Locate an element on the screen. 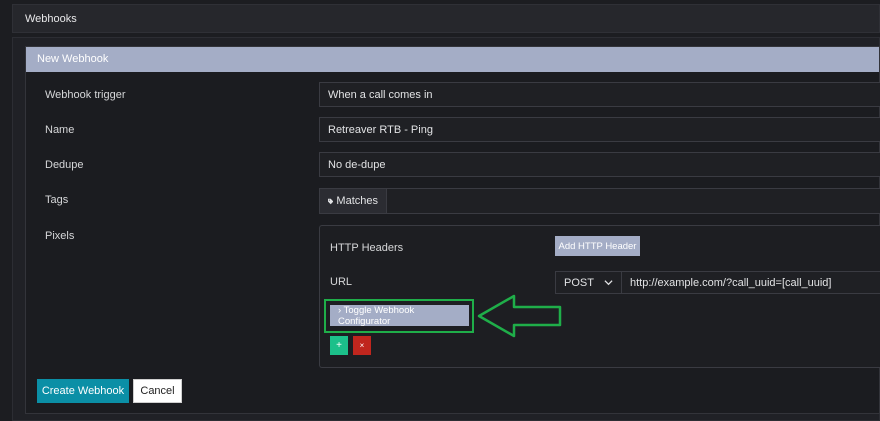 Image resolution: width=880 pixels, height=421 pixels. tags-label: Tags is located at coordinates (57, 200).